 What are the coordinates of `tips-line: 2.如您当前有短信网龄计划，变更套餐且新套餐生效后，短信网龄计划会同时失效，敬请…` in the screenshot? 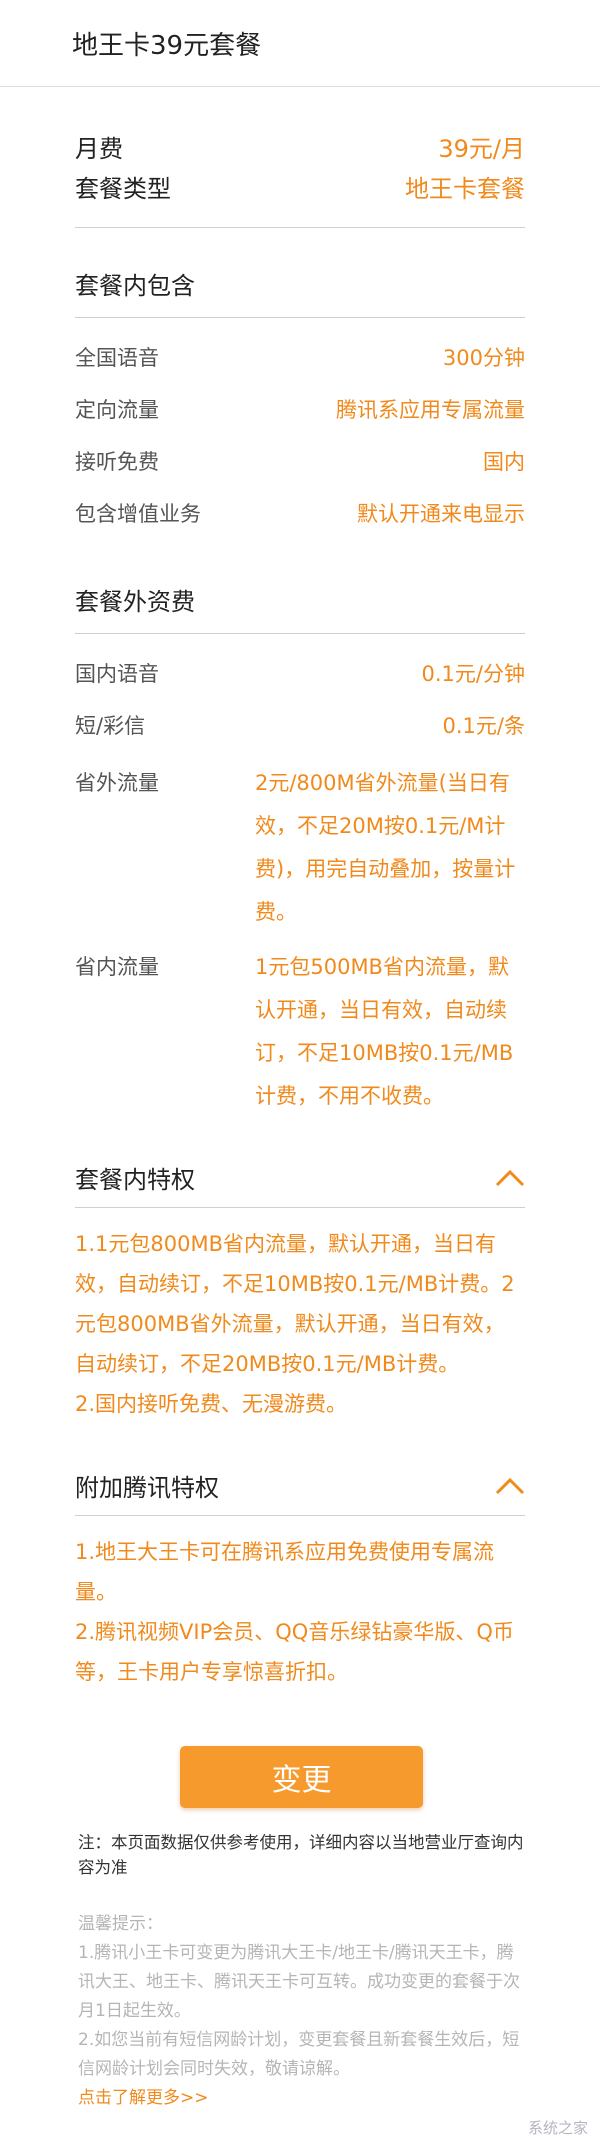 It's located at (299, 2054).